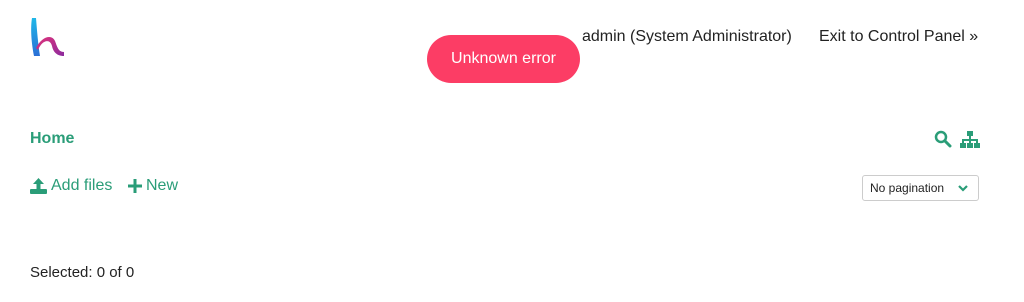 Image resolution: width=1024 pixels, height=302 pixels. I want to click on search-button, so click(944, 140).